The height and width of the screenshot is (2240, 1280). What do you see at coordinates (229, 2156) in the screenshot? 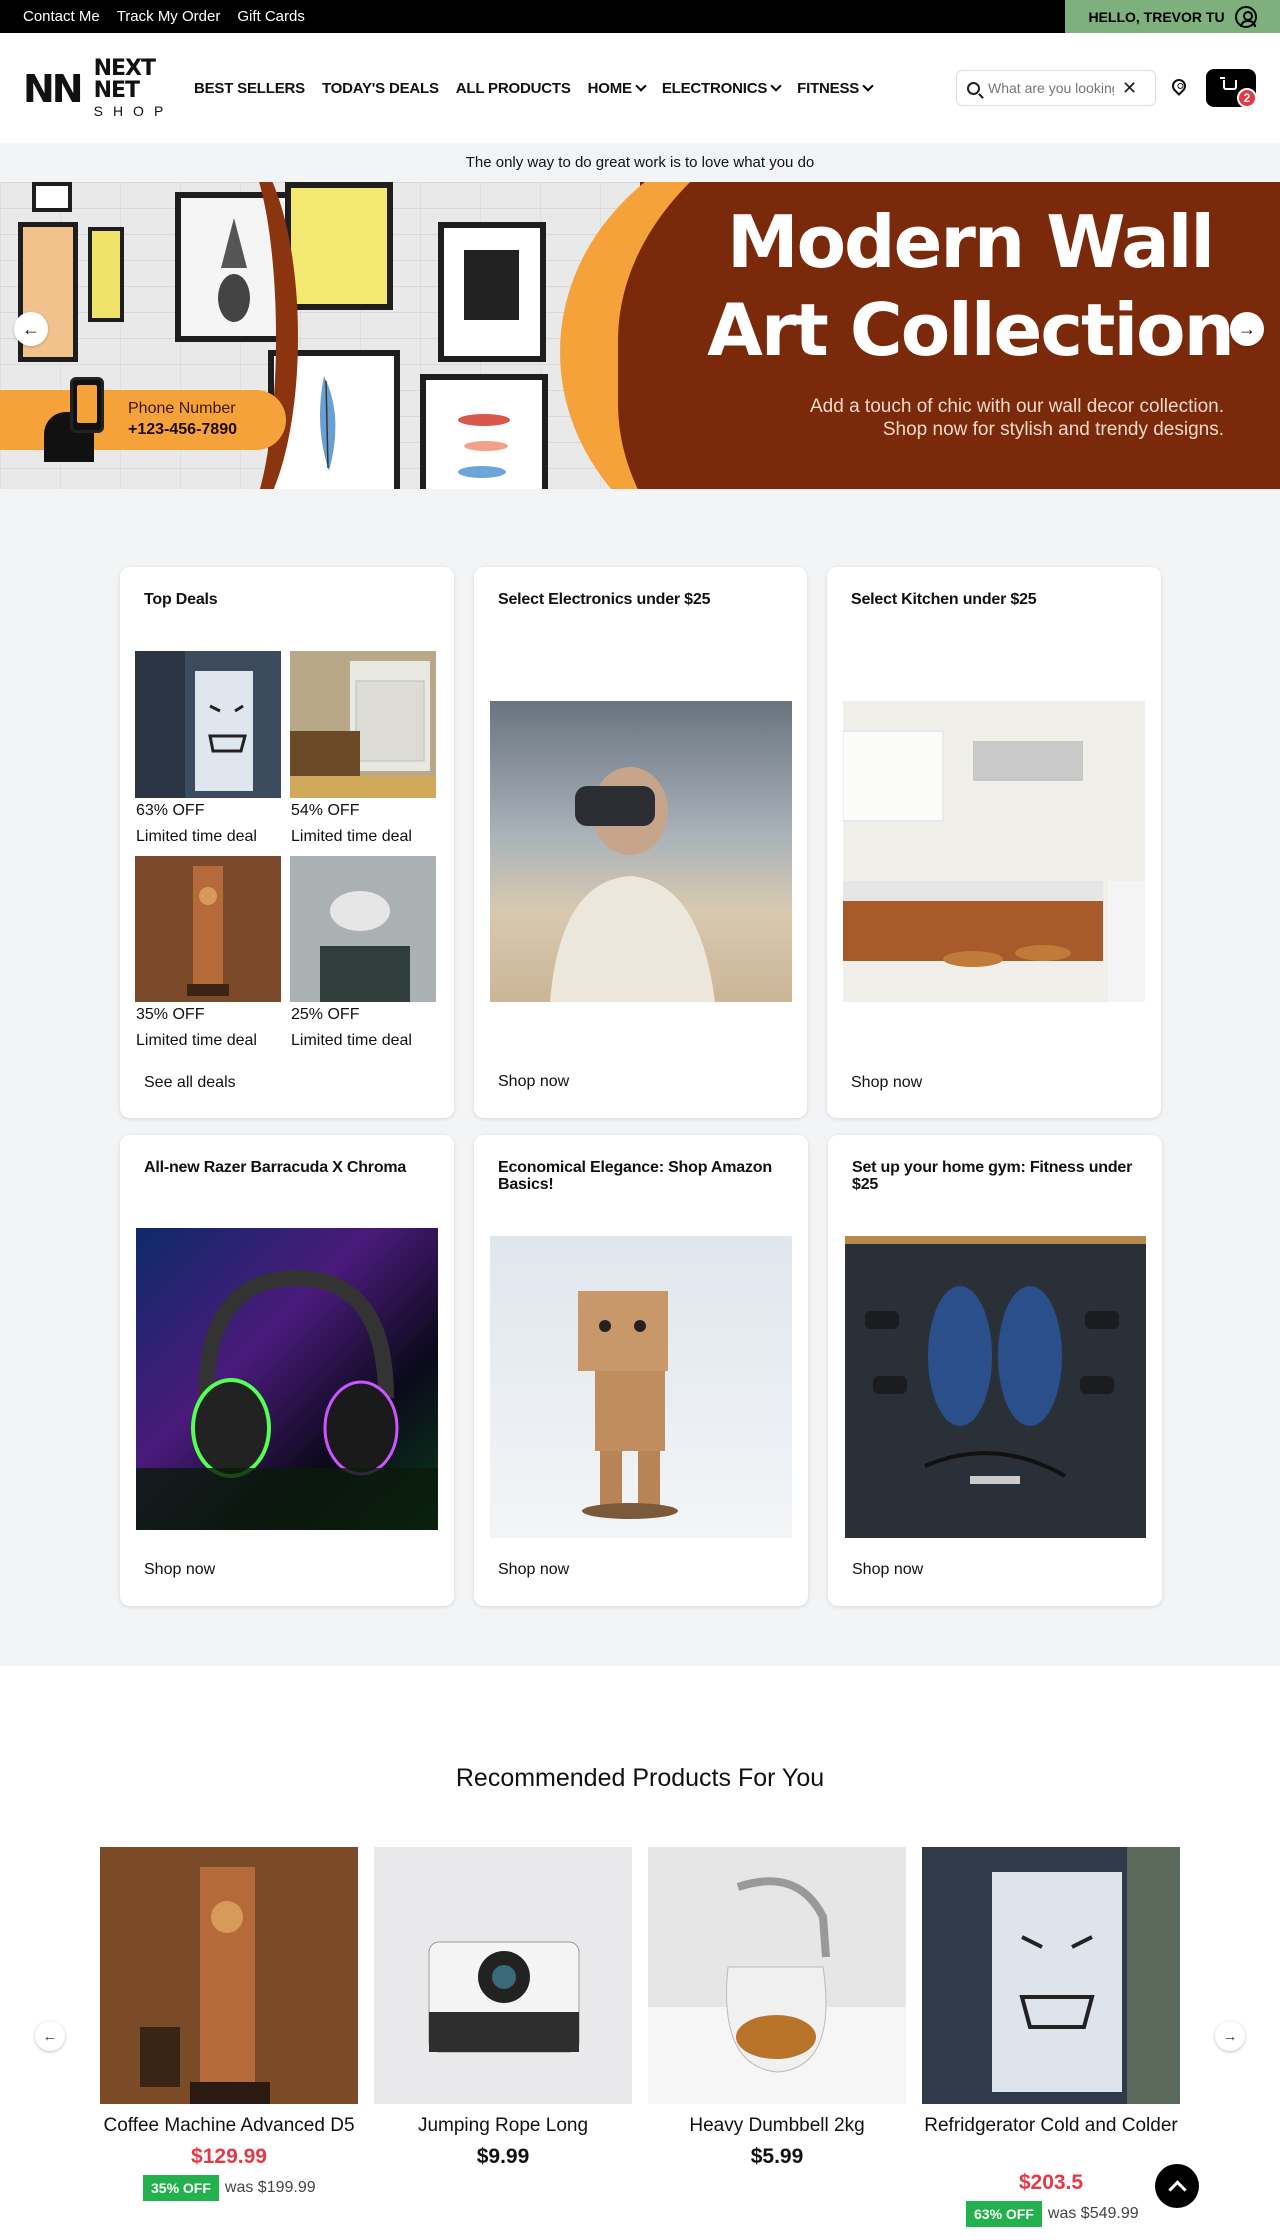
I see `product-price: $129.99` at bounding box center [229, 2156].